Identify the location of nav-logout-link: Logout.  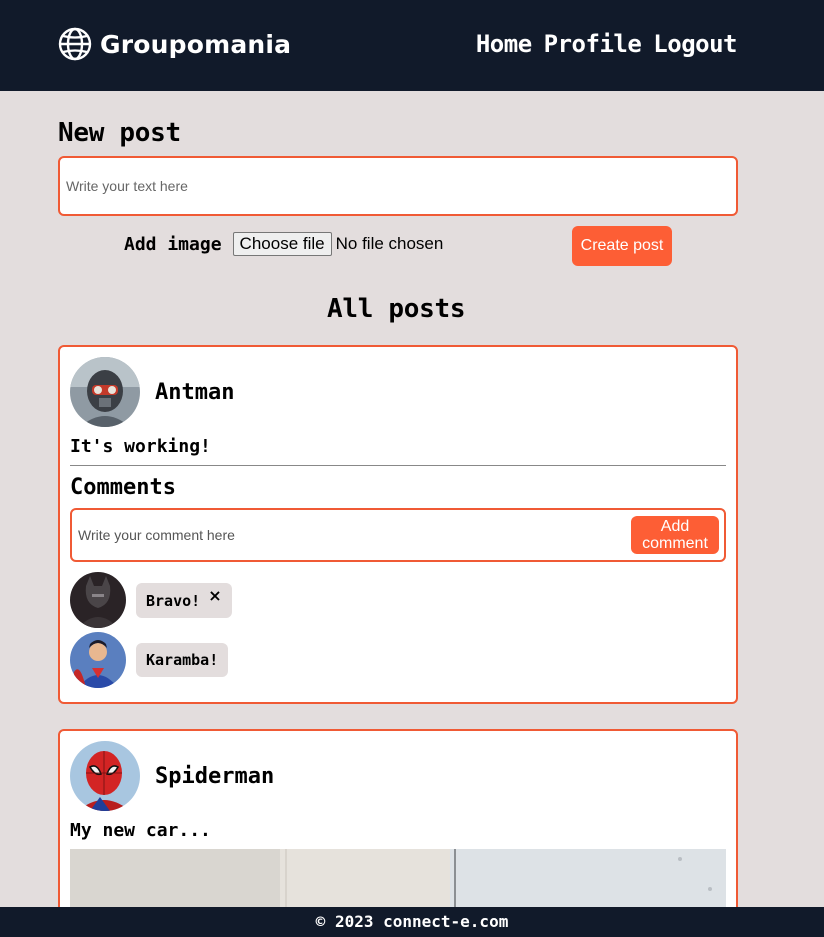
(695, 44).